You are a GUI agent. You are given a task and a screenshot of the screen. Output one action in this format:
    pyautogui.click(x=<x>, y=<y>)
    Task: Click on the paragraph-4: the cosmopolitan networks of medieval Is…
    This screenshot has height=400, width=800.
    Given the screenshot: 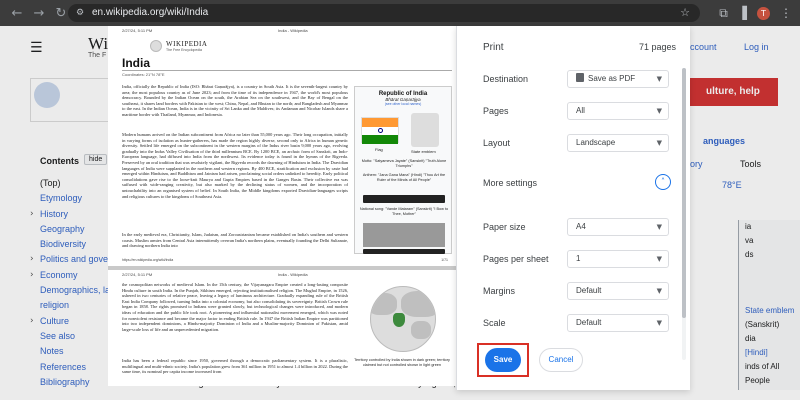 What is the action you would take?
    pyautogui.click(x=235, y=307)
    